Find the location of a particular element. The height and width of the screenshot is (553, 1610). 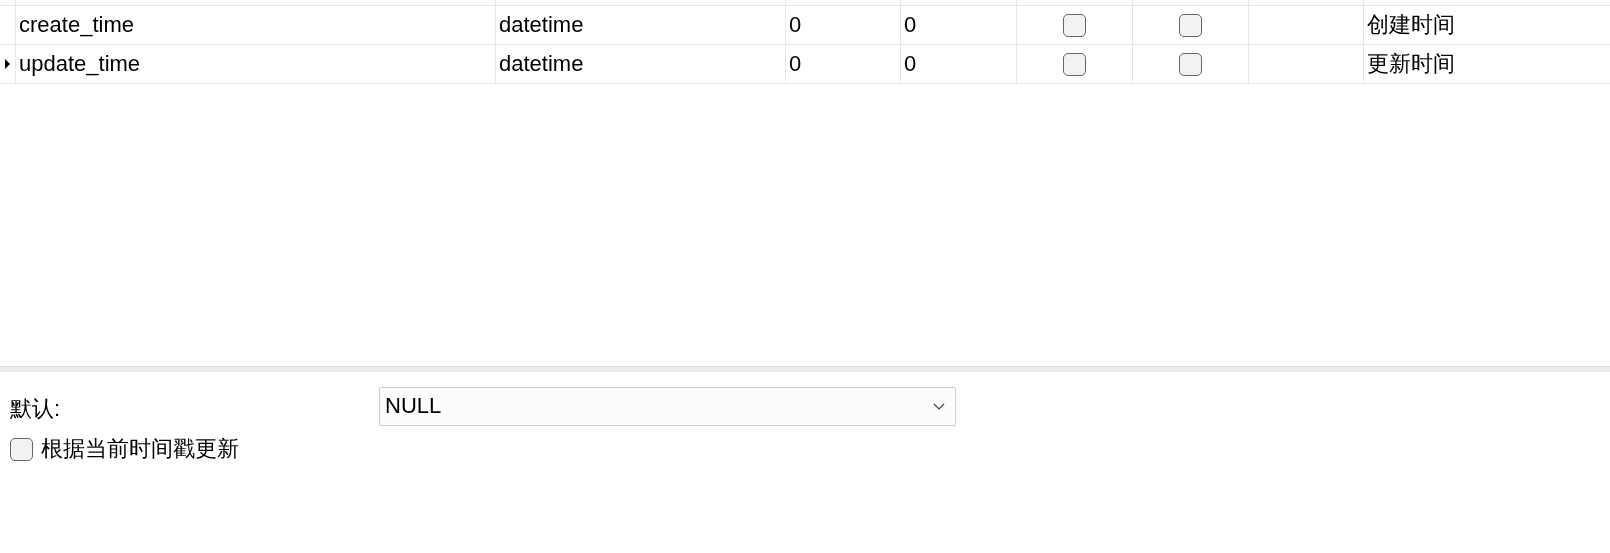

default-label: 默认: is located at coordinates (36, 409).